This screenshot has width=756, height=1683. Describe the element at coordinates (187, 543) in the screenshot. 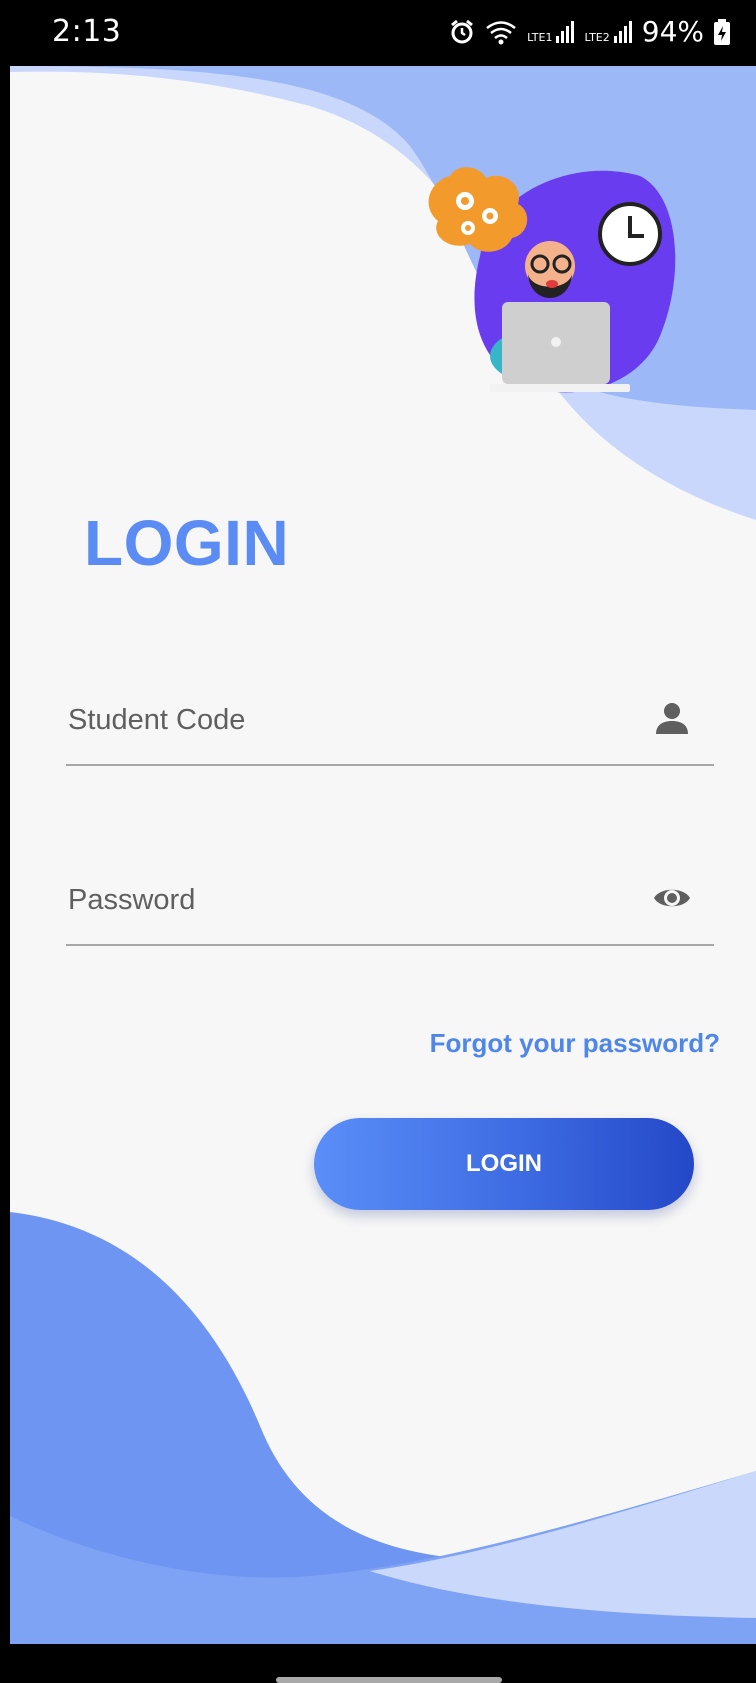

I see `page-title: LOGIN` at that location.